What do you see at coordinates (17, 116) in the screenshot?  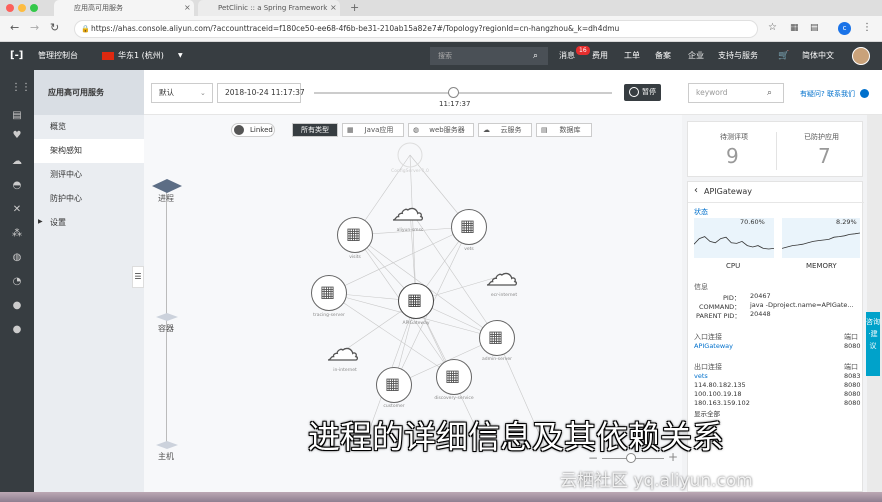 I see `server-icon: ▤` at bounding box center [17, 116].